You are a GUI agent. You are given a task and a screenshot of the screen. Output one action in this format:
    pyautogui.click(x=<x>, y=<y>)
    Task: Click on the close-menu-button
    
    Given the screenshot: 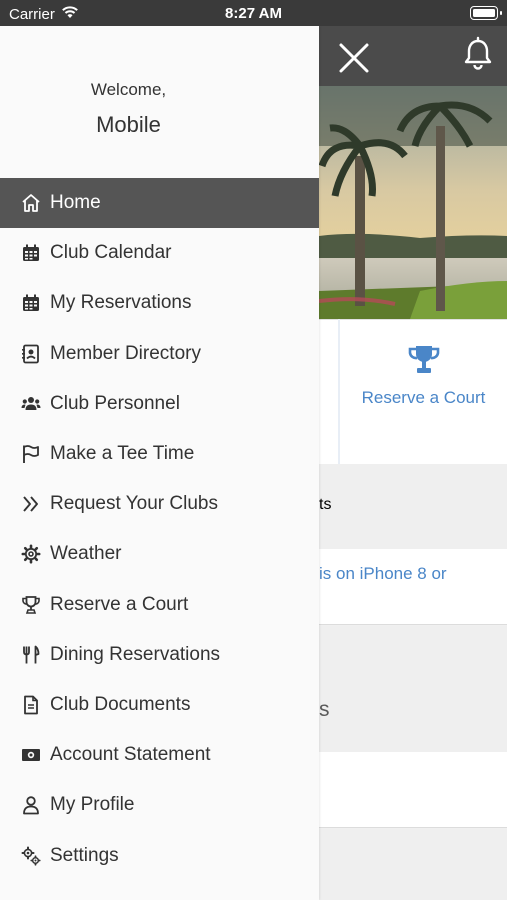 What is the action you would take?
    pyautogui.click(x=354, y=58)
    